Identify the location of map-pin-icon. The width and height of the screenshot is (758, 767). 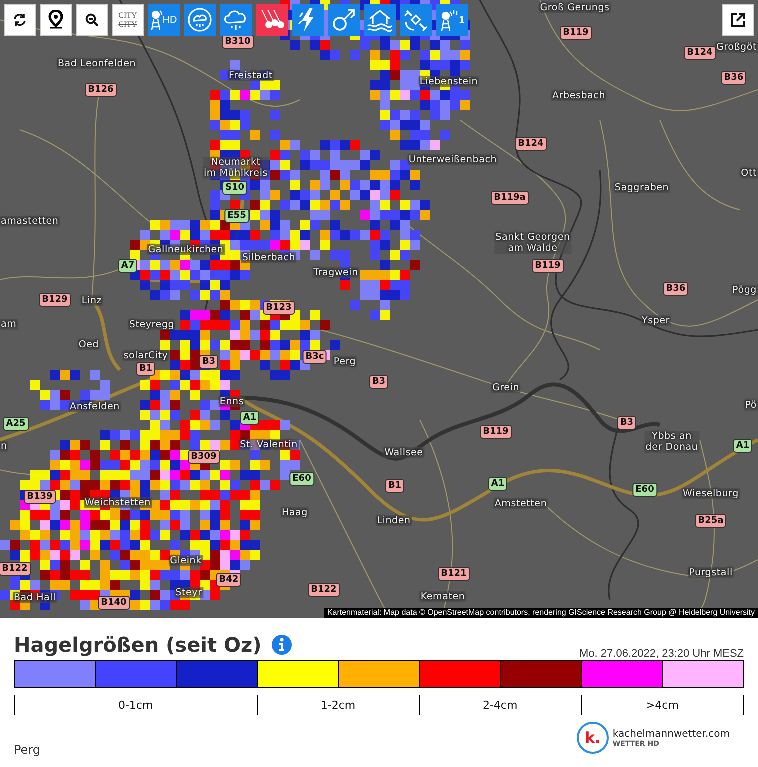
(56, 20).